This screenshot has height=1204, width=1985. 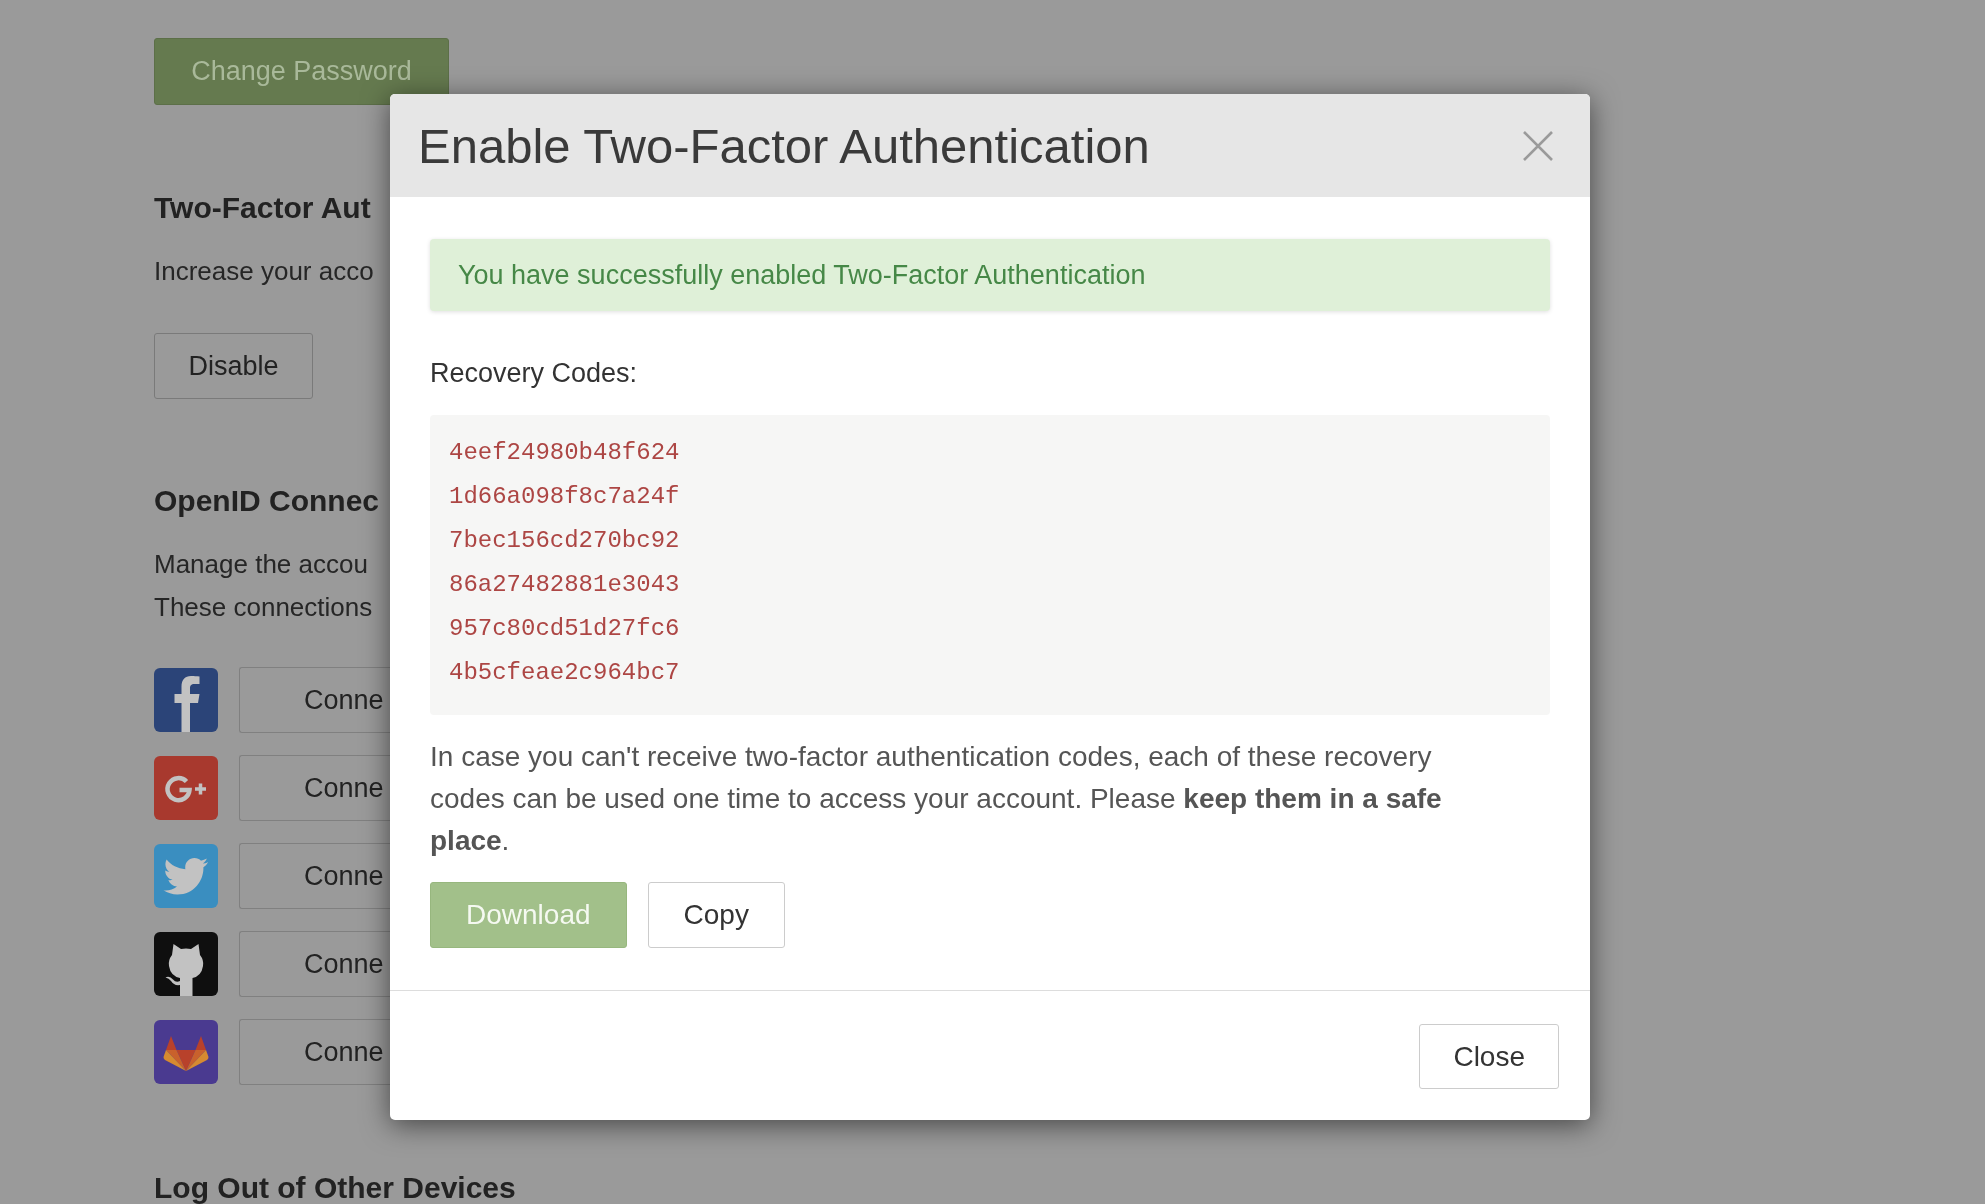 I want to click on section-heading: Two-Factor Aut, so click(x=262, y=208).